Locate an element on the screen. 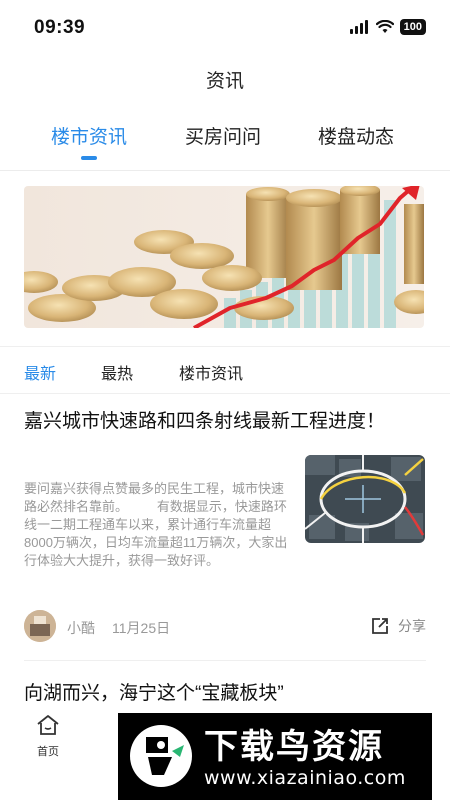 Image resolution: width=450 pixels, height=800 pixels. watermark: 下载鸟资源 www.xiazainiao.com is located at coordinates (275, 756).